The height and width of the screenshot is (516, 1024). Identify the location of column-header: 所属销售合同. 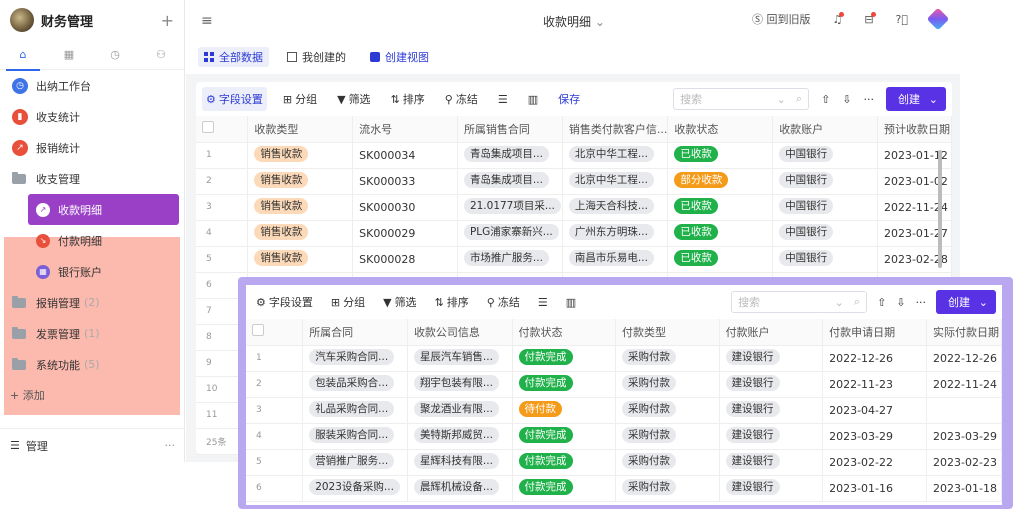
(510, 129).